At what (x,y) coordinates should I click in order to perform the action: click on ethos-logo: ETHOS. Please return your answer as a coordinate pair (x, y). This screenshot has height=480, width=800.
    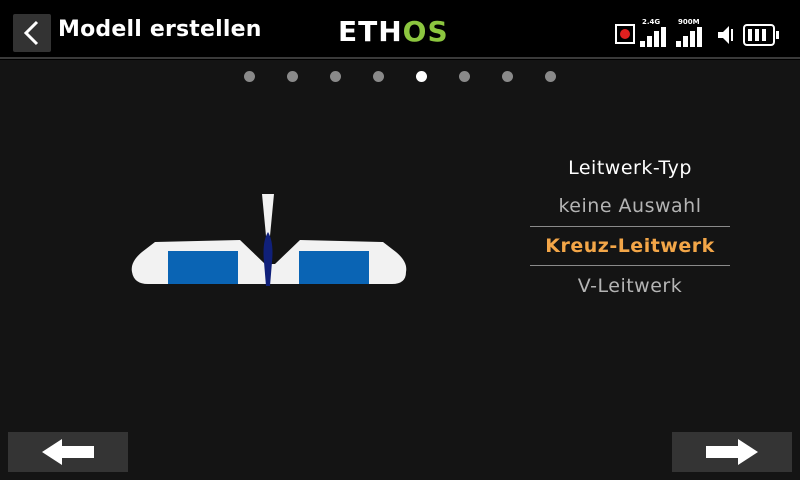
    Looking at the image, I should click on (393, 31).